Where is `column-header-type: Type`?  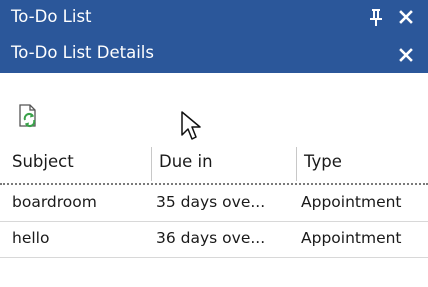 column-header-type: Type is located at coordinates (323, 161).